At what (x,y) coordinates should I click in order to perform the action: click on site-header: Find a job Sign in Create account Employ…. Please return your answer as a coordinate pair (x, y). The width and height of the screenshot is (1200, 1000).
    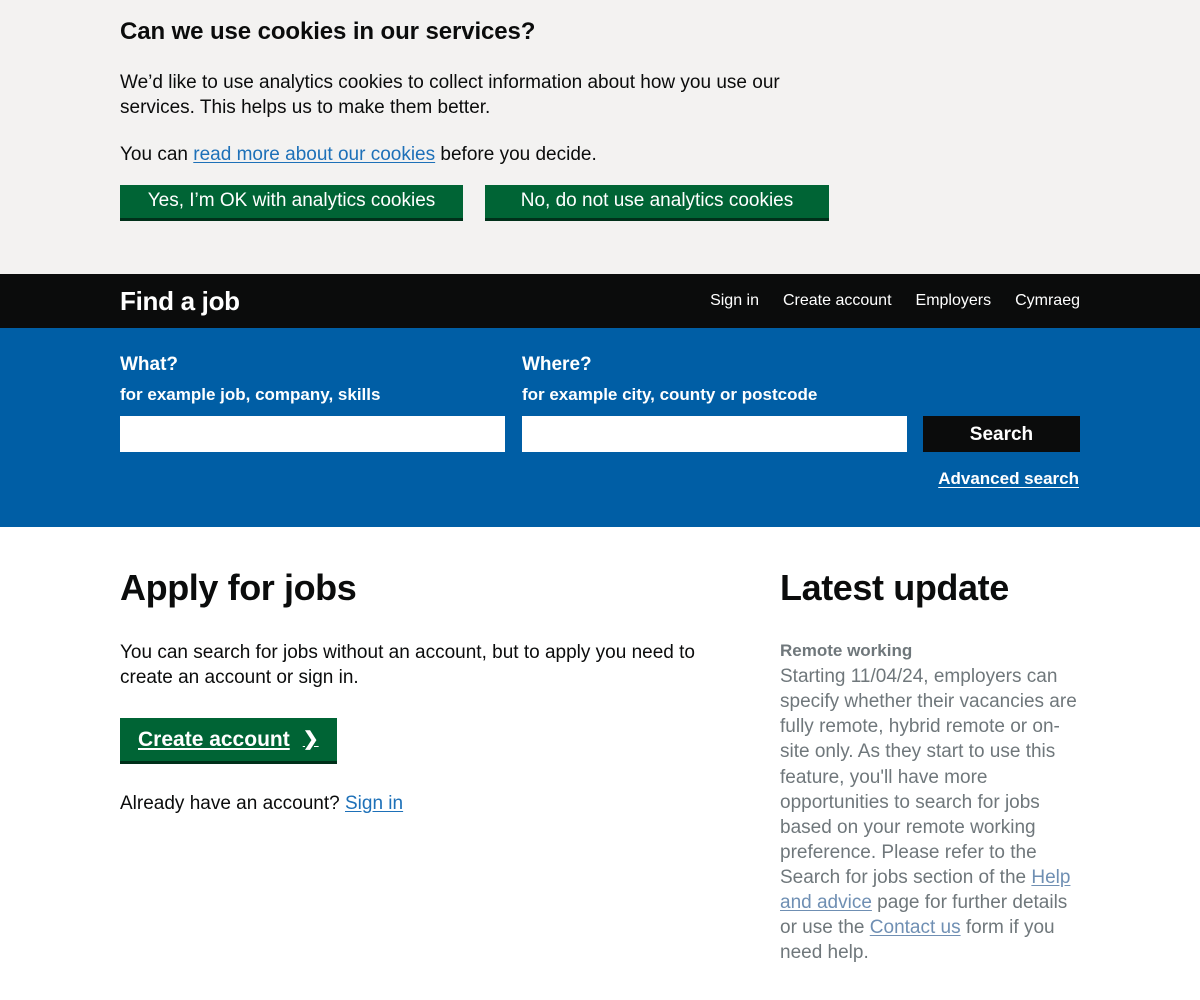
    Looking at the image, I should click on (600, 301).